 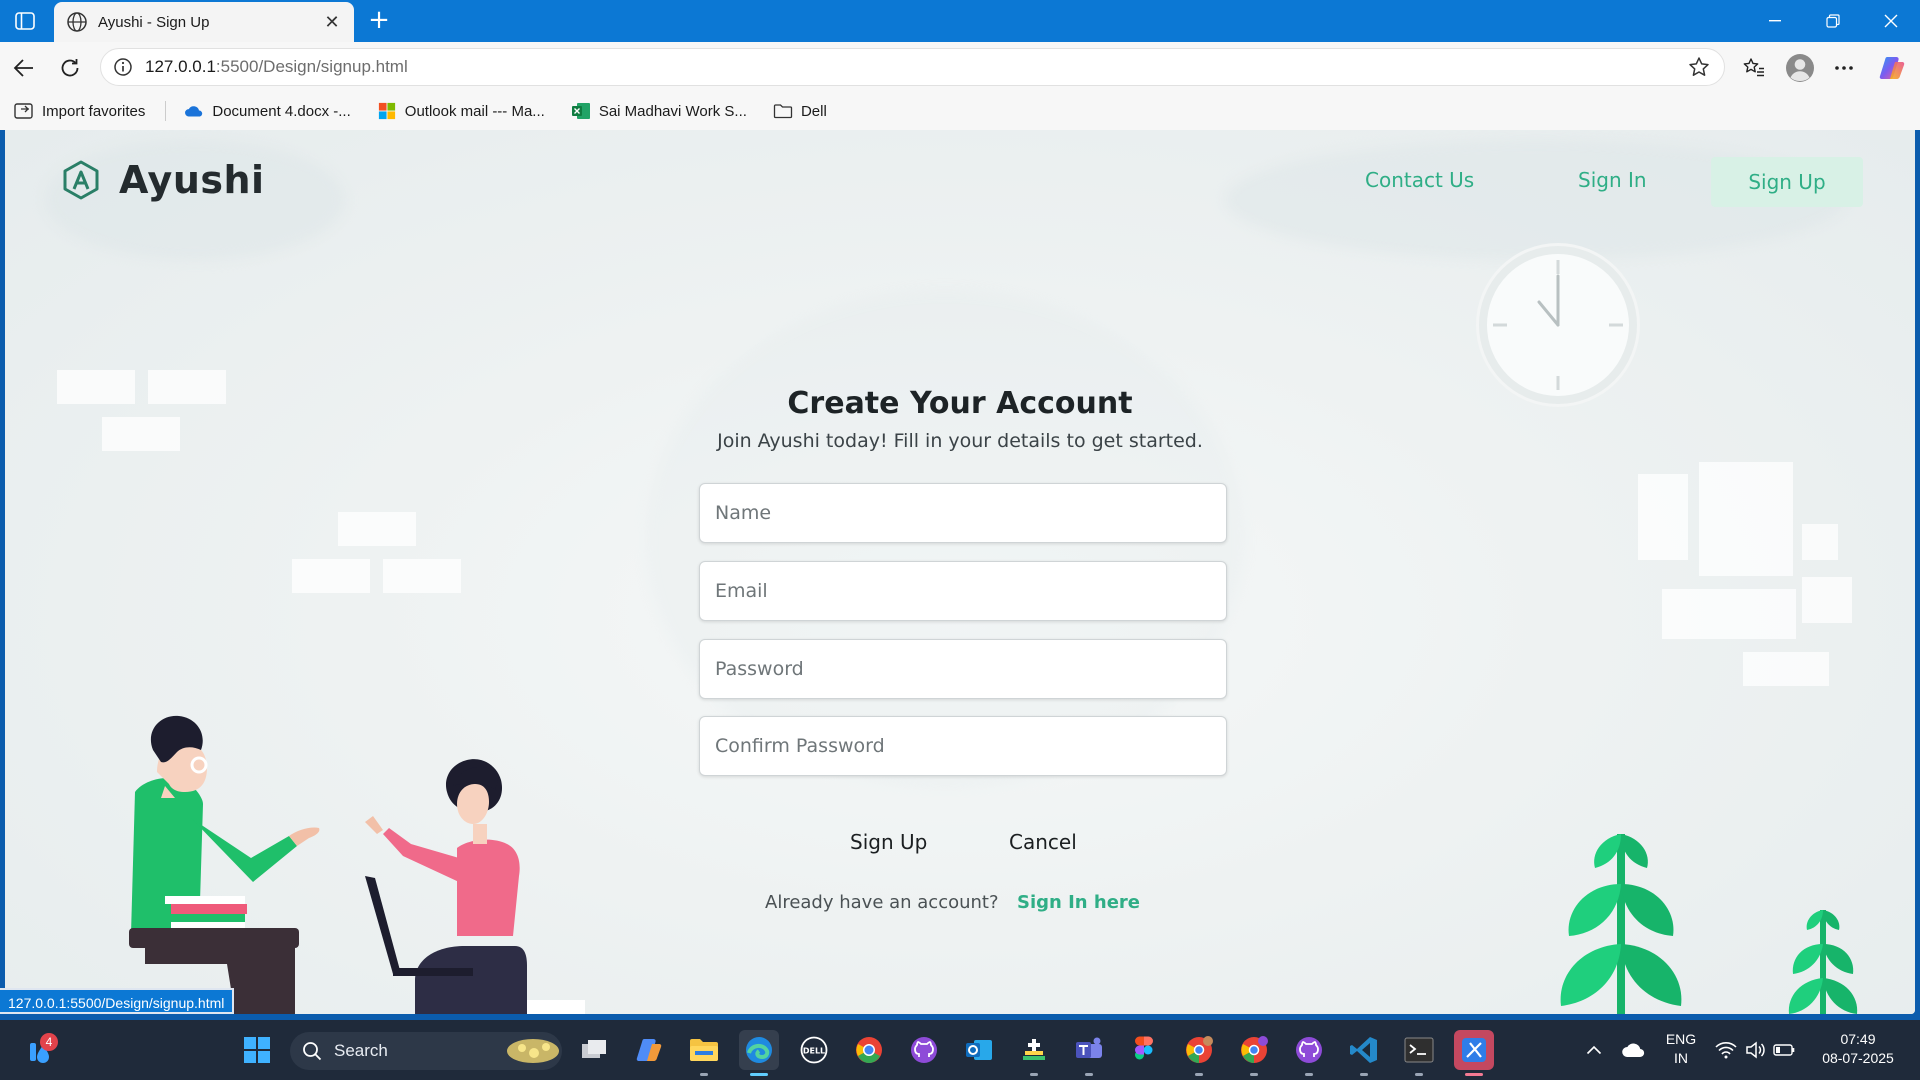 What do you see at coordinates (882, 902) in the screenshot?
I see `already-account-text: Already have an account?` at bounding box center [882, 902].